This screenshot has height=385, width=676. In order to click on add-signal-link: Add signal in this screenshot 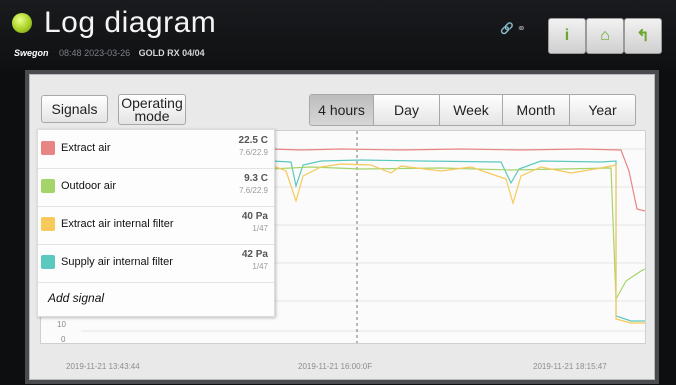, I will do `click(76, 298)`.